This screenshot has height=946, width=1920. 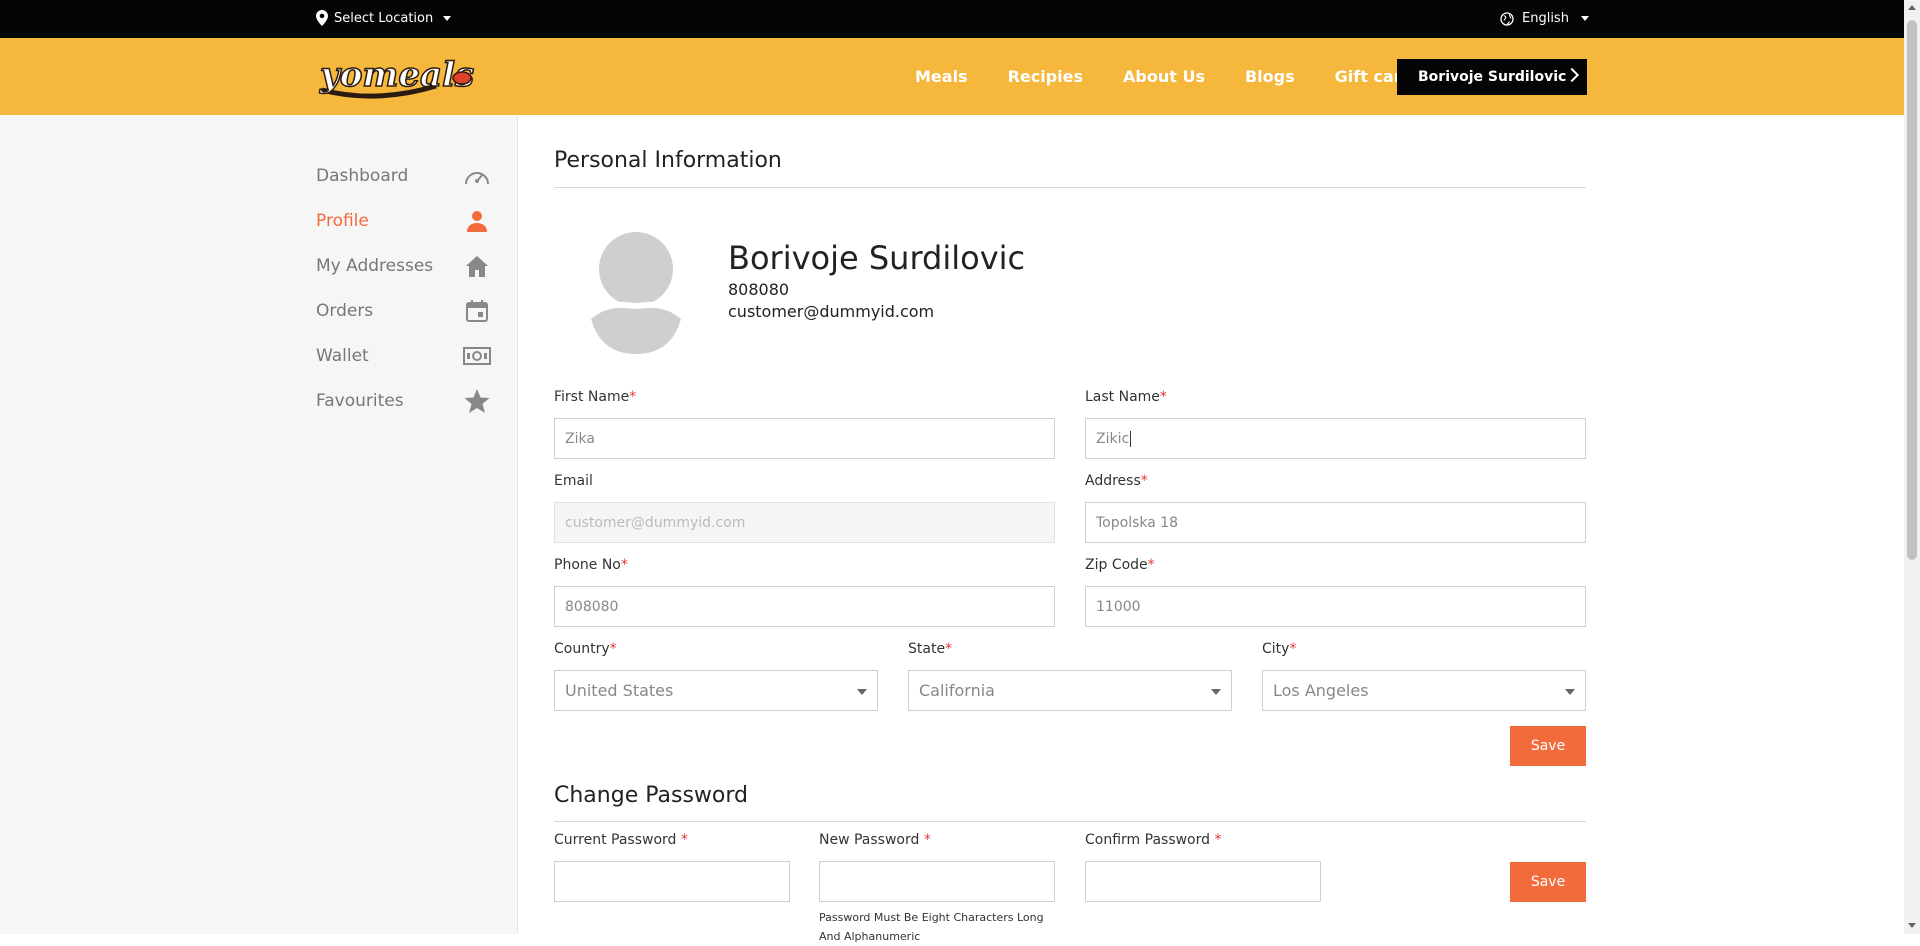 What do you see at coordinates (1120, 565) in the screenshot?
I see `zip-code-label: Zip Code*` at bounding box center [1120, 565].